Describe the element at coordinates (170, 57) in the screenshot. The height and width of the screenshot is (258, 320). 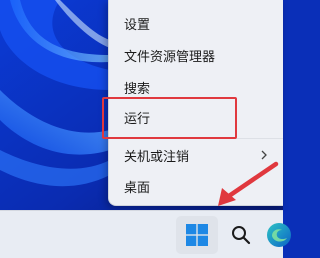
I see `menu-item-label: 文件资源管理器` at that location.